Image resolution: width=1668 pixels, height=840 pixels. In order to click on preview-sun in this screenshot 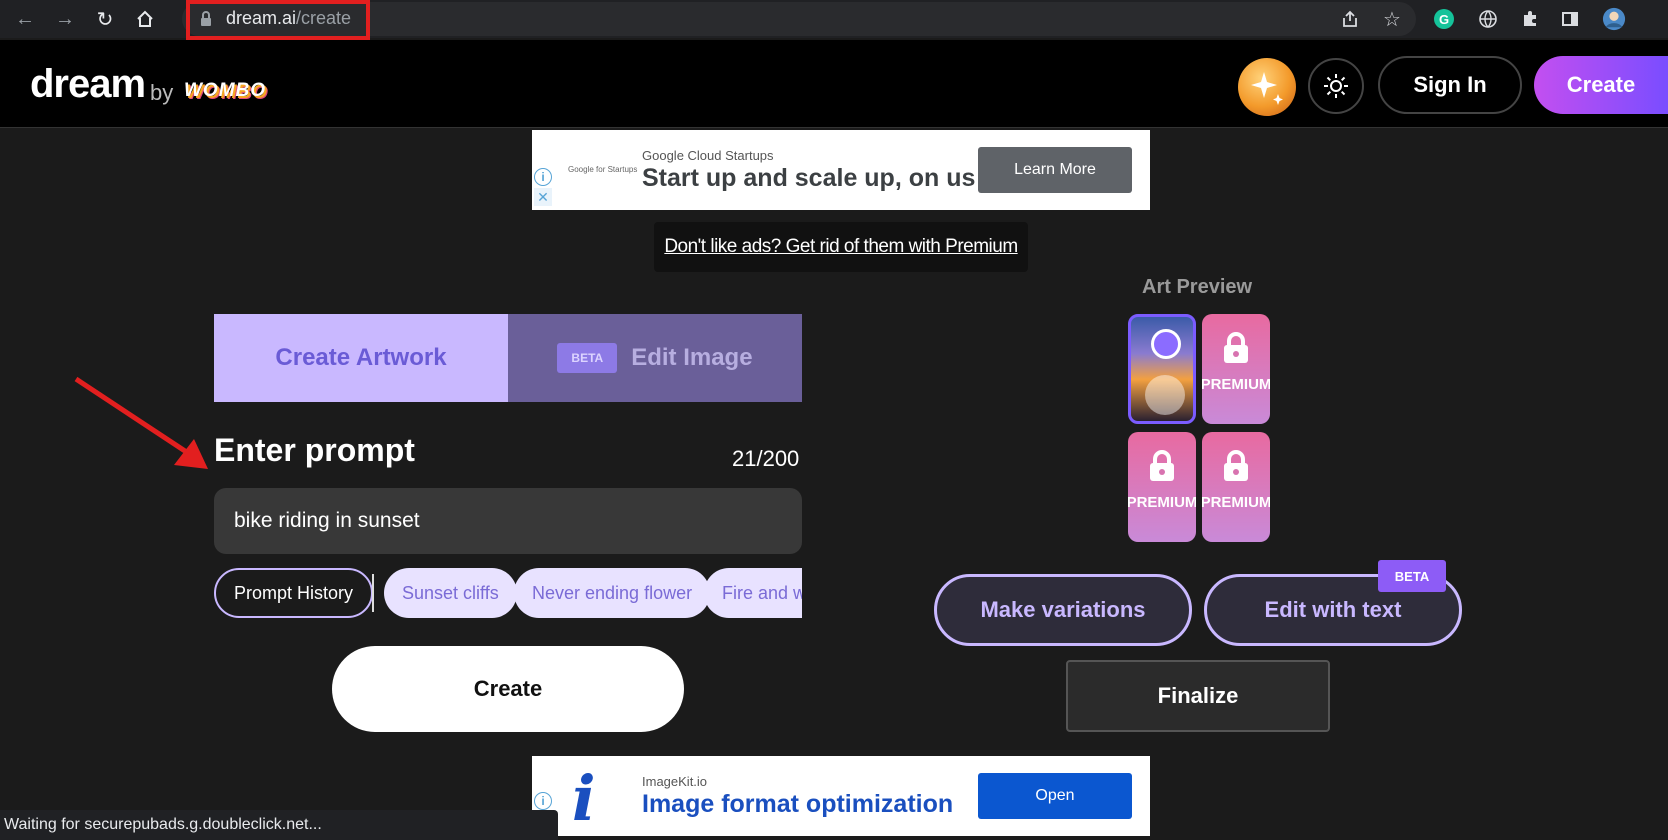, I will do `click(1166, 344)`.